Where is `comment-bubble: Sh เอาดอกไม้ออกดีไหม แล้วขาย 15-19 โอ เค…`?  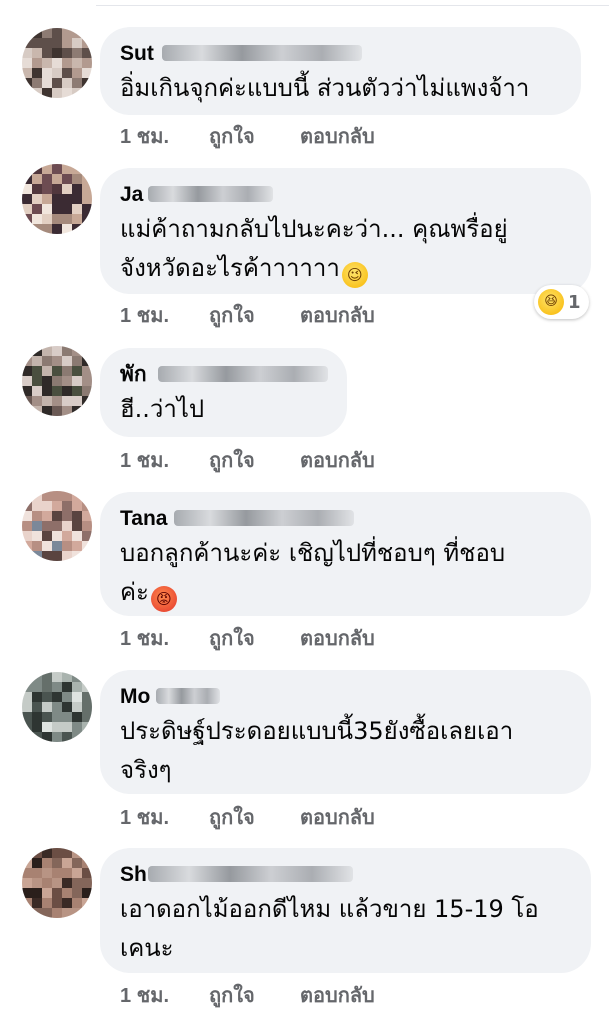
comment-bubble: Sh เอาดอกไม้ออกดีไหม แล้วขาย 15-19 โอ เค… is located at coordinates (345, 910).